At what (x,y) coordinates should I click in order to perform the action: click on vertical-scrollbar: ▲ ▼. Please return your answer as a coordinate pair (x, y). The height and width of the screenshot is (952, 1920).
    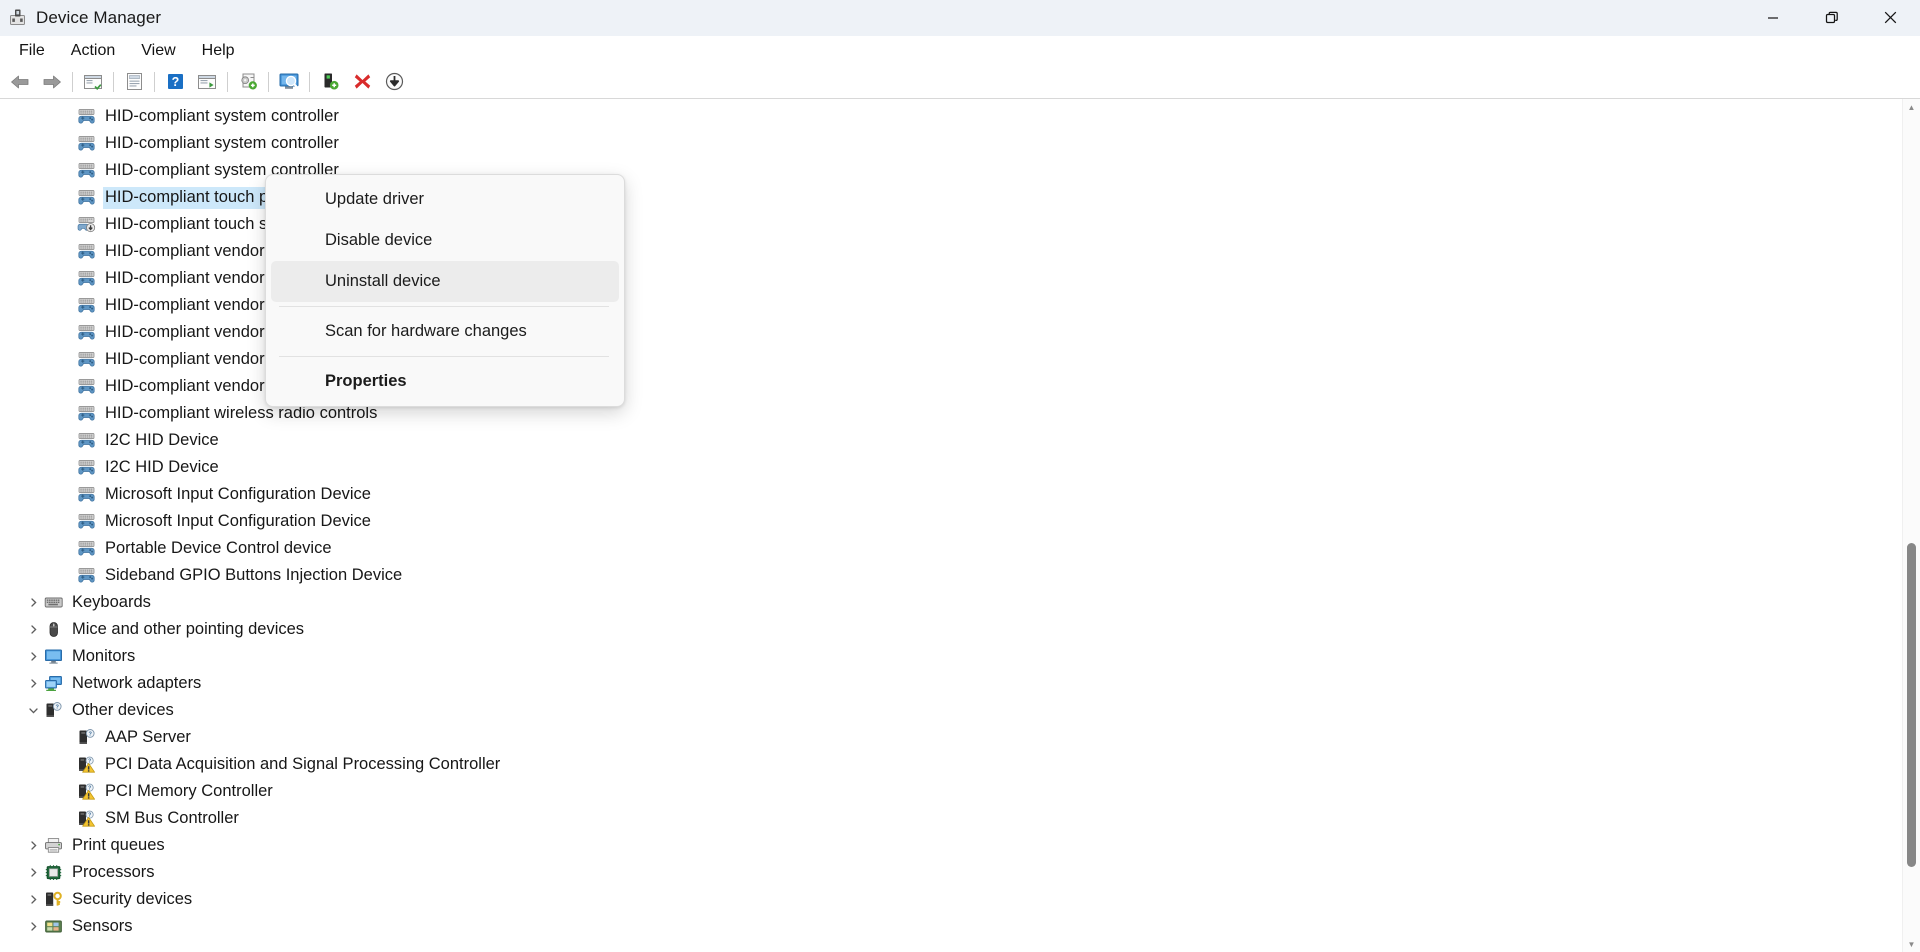
    Looking at the image, I should click on (1911, 525).